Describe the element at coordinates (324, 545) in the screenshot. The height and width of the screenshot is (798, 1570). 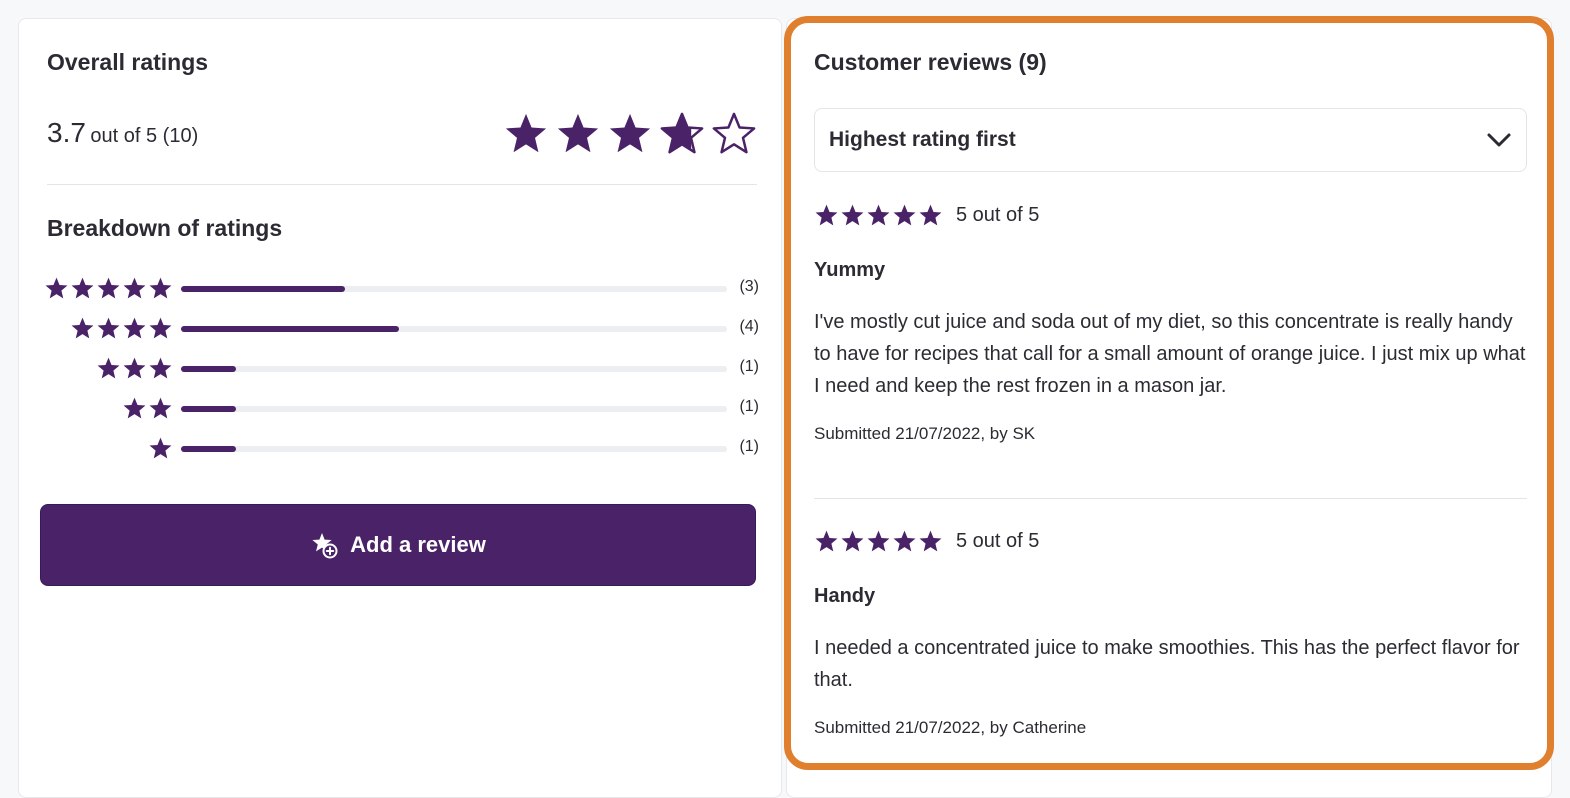
I see `star-plus-icon` at that location.